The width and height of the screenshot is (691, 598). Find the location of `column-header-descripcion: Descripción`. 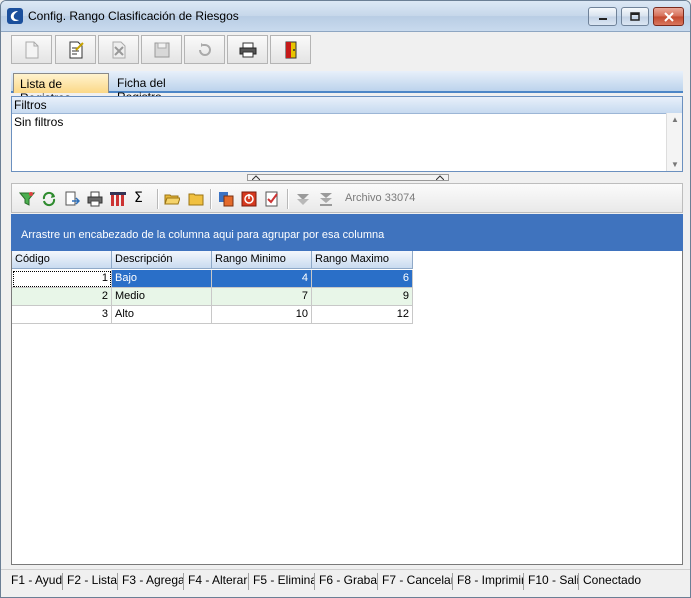

column-header-descripcion: Descripción is located at coordinates (162, 260).